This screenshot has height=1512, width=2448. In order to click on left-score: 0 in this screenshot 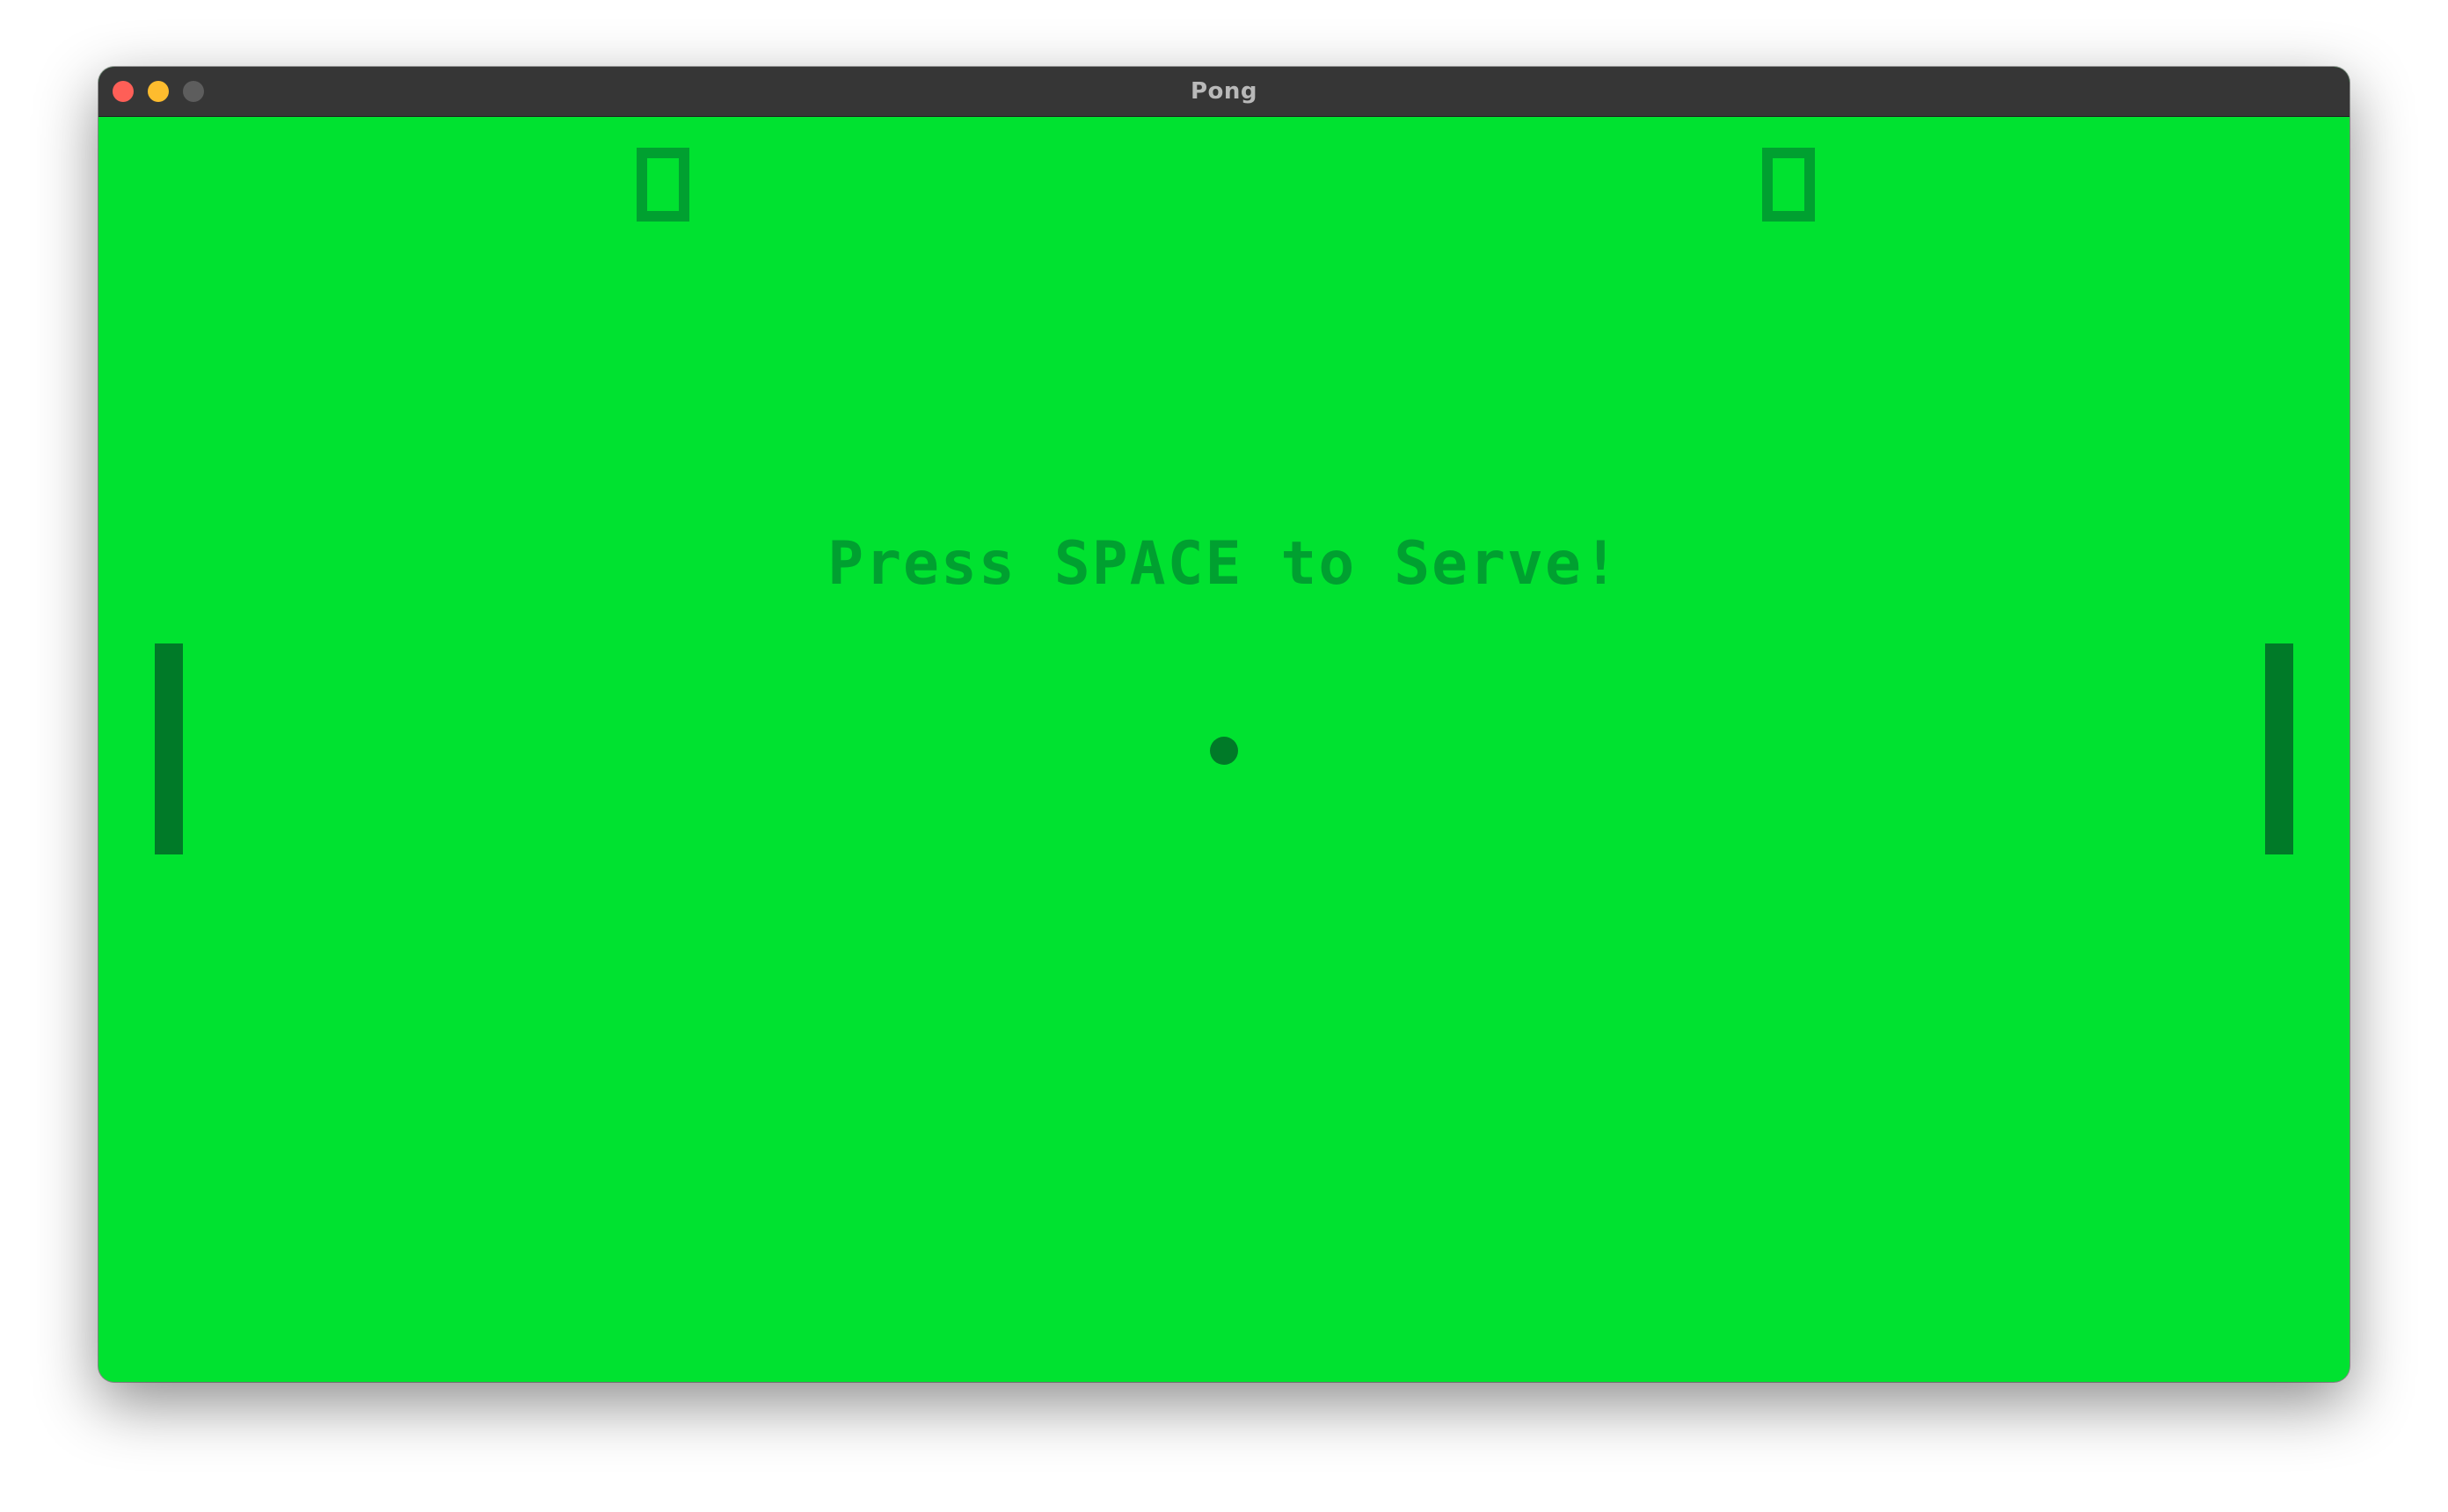, I will do `click(663, 185)`.